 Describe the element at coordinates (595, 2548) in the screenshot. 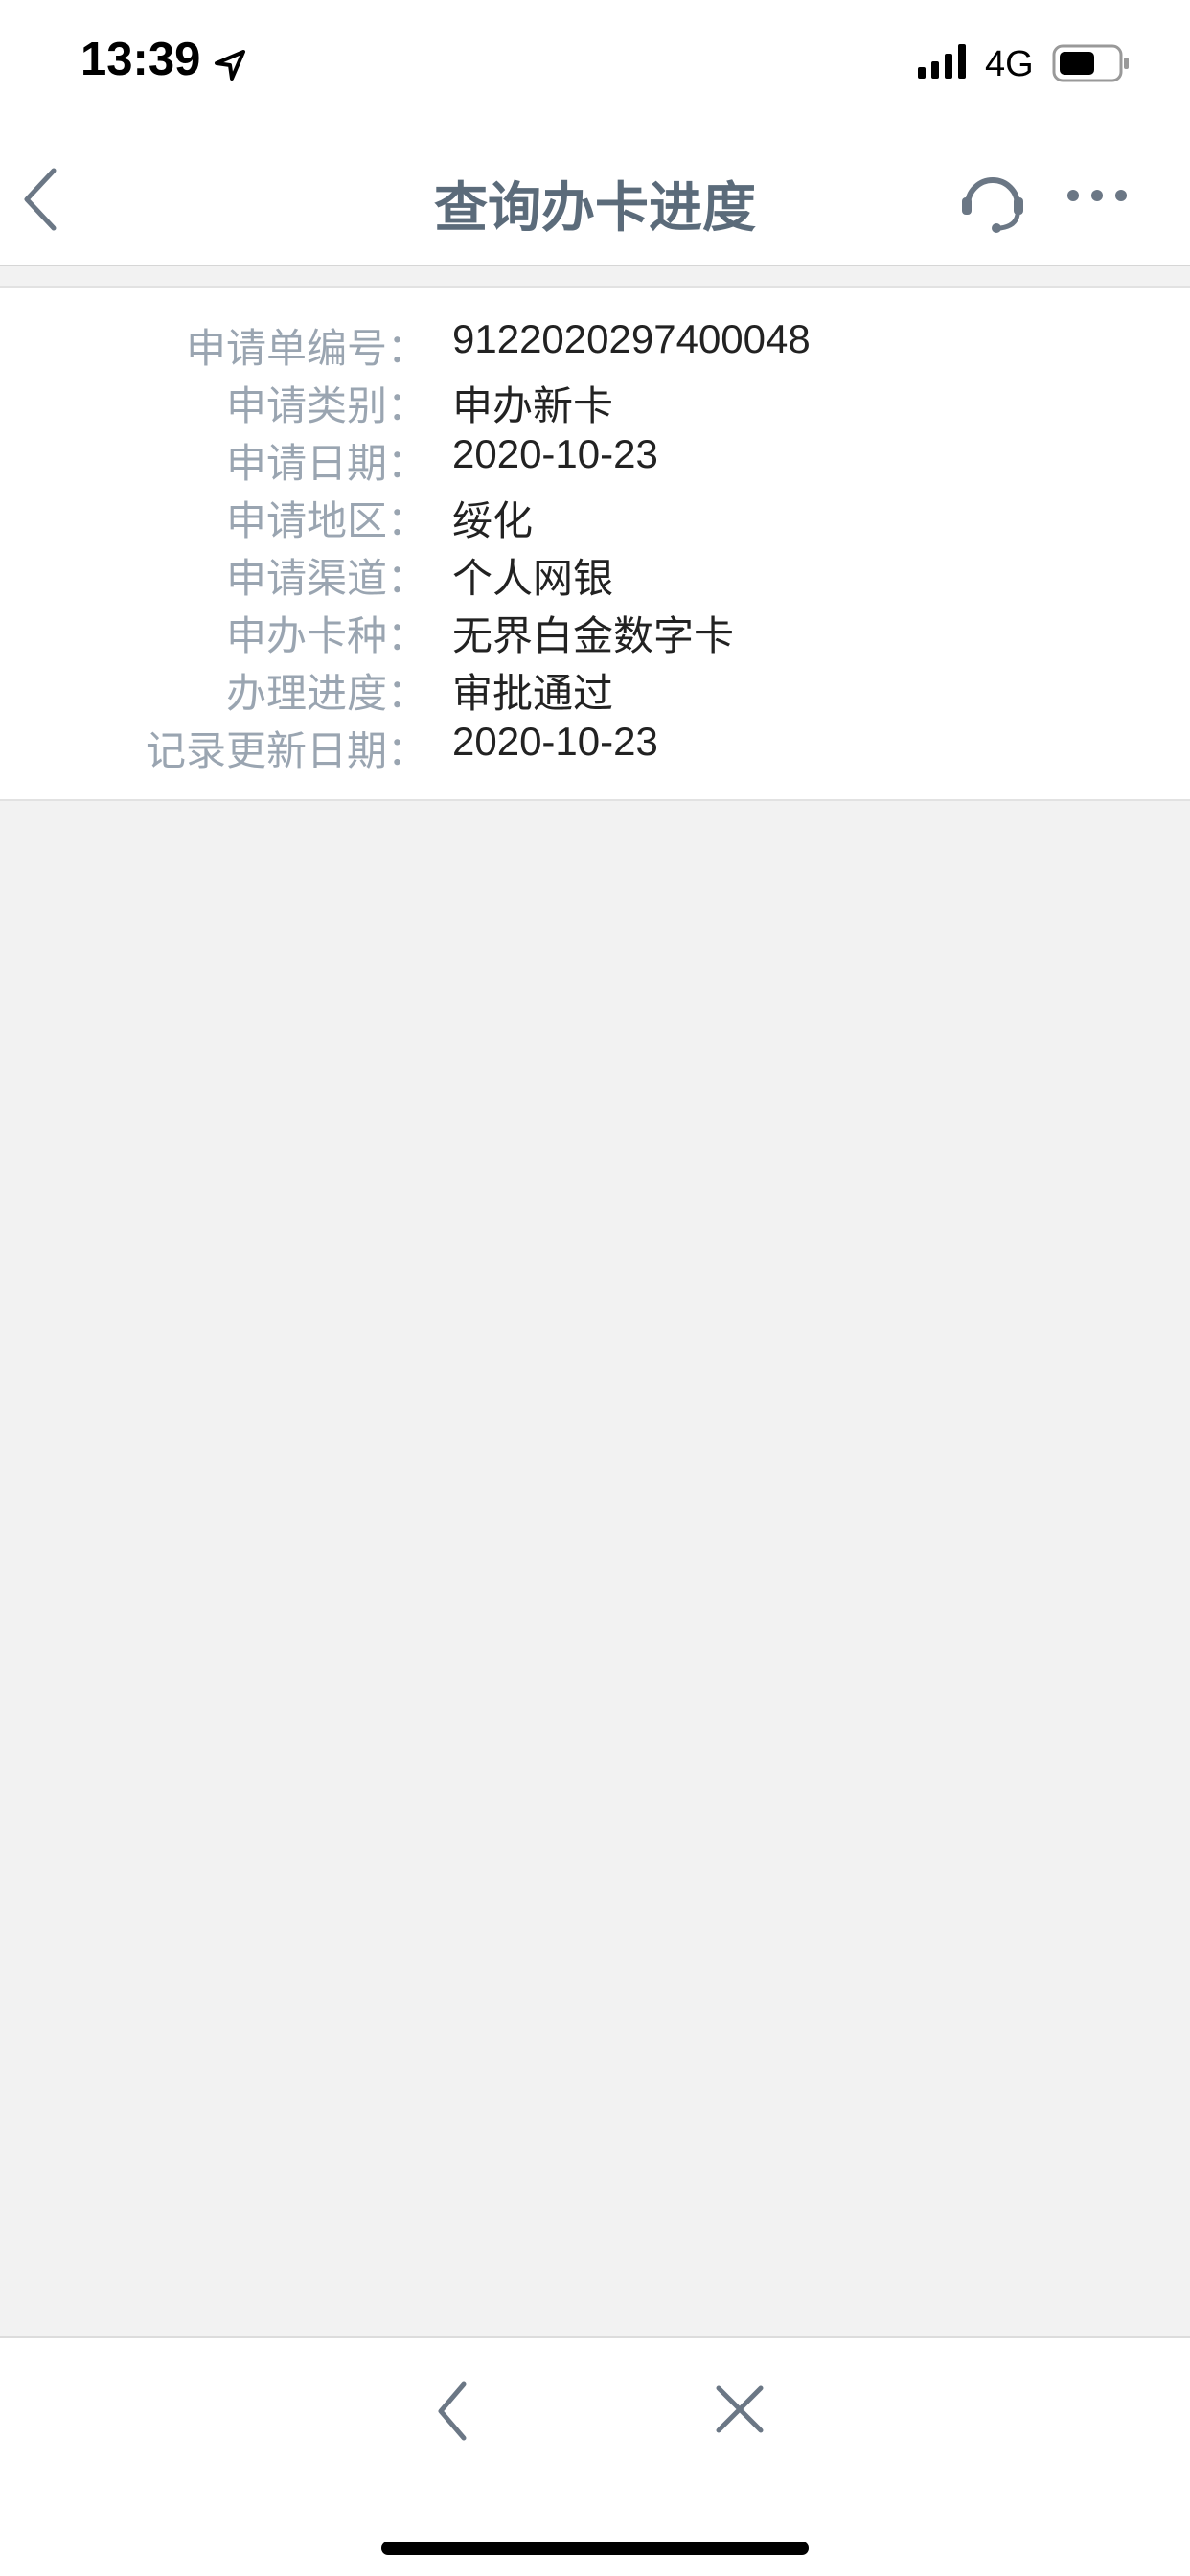

I see `home-indicator` at that location.